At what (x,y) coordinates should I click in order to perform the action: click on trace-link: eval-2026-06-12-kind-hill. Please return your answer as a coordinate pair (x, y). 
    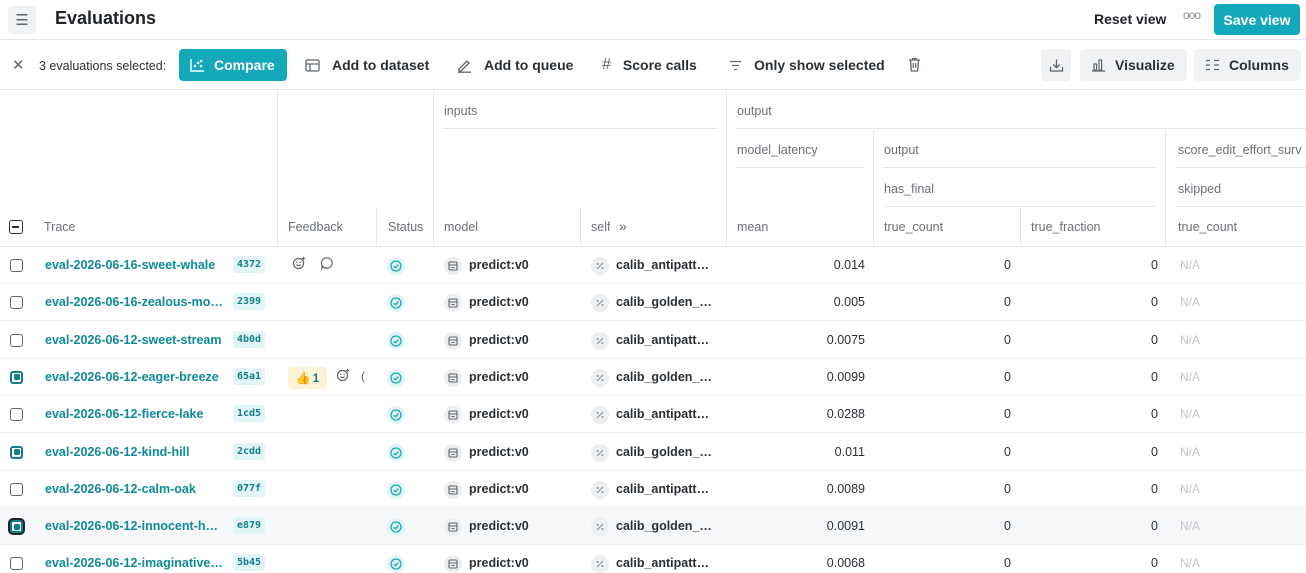
    Looking at the image, I should click on (117, 452).